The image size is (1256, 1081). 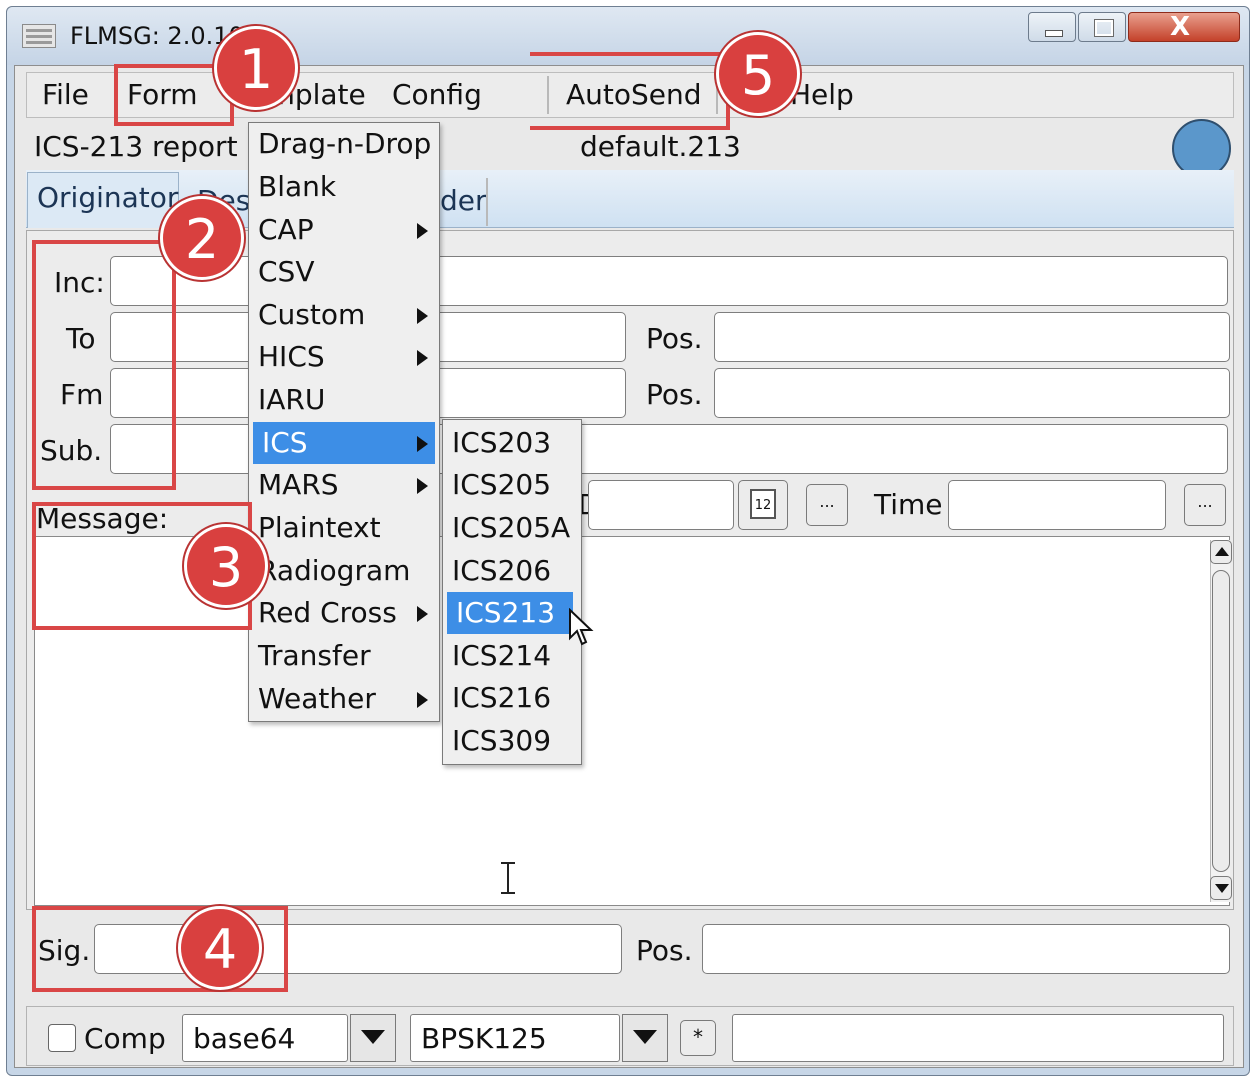 I want to click on menu-help: Help, so click(x=822, y=94).